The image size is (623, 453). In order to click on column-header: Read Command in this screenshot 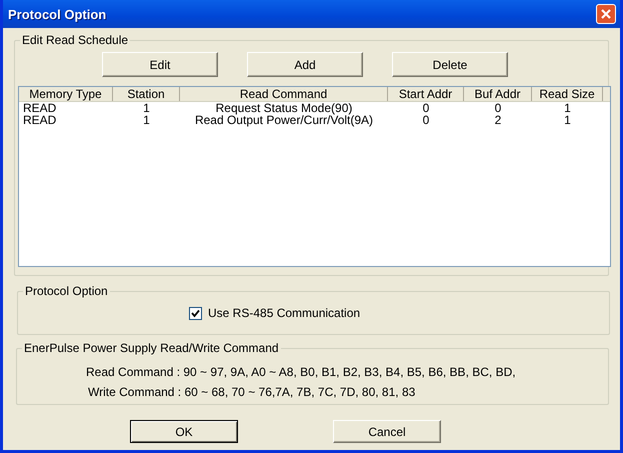, I will do `click(284, 94)`.